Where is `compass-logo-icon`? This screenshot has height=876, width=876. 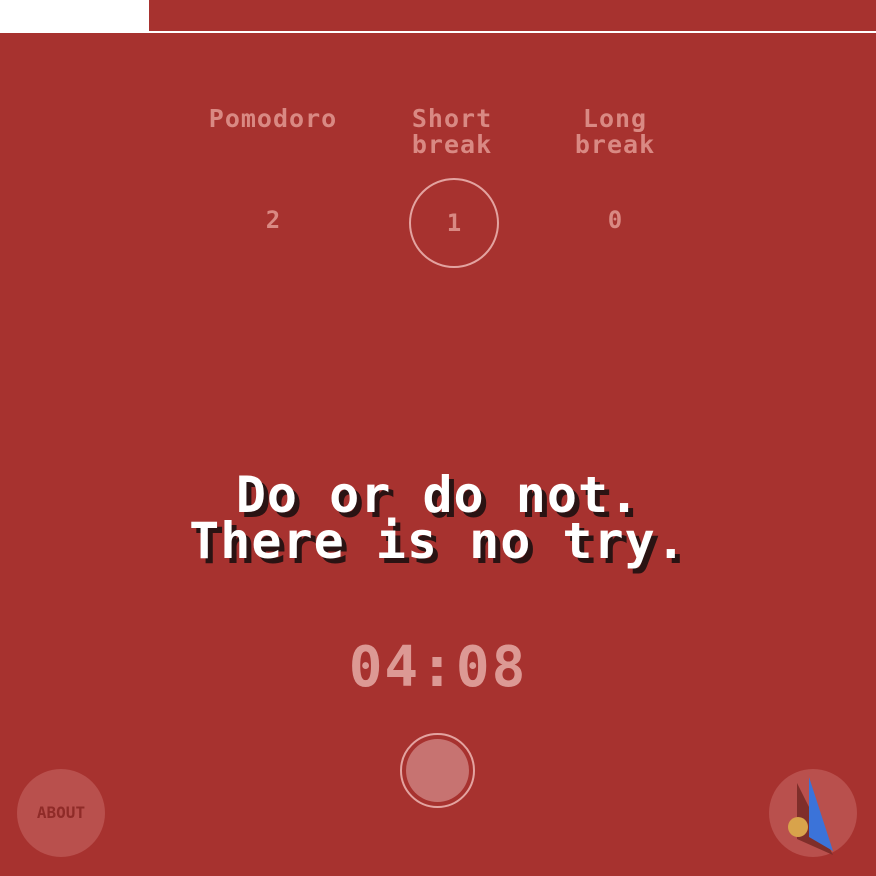
compass-logo-icon is located at coordinates (810, 816).